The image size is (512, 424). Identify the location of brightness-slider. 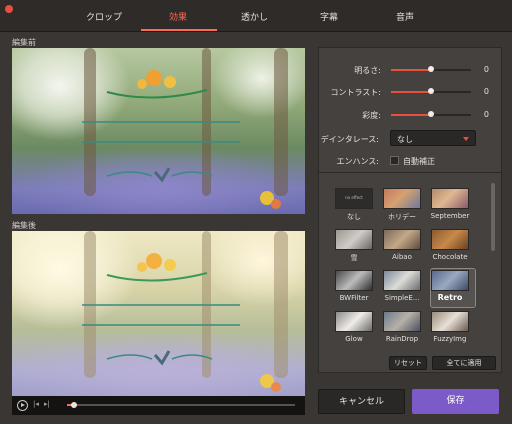
(431, 69).